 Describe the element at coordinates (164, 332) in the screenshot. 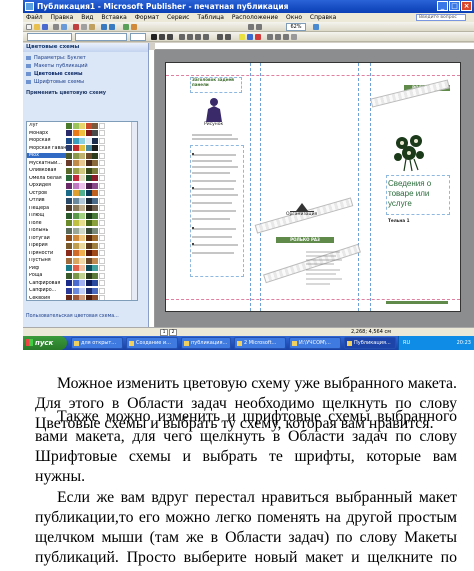

I see `page-1-button: 1` at that location.